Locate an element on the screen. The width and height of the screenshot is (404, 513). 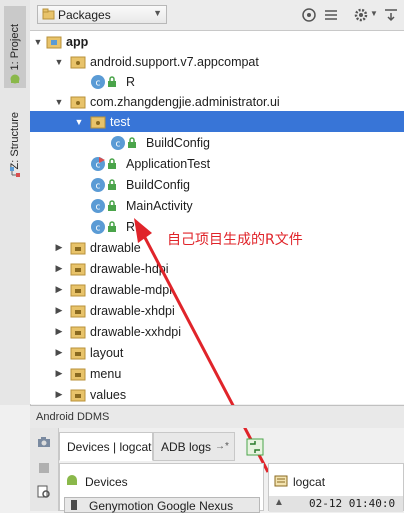
pin-icon: →* is located at coordinates (222, 446).